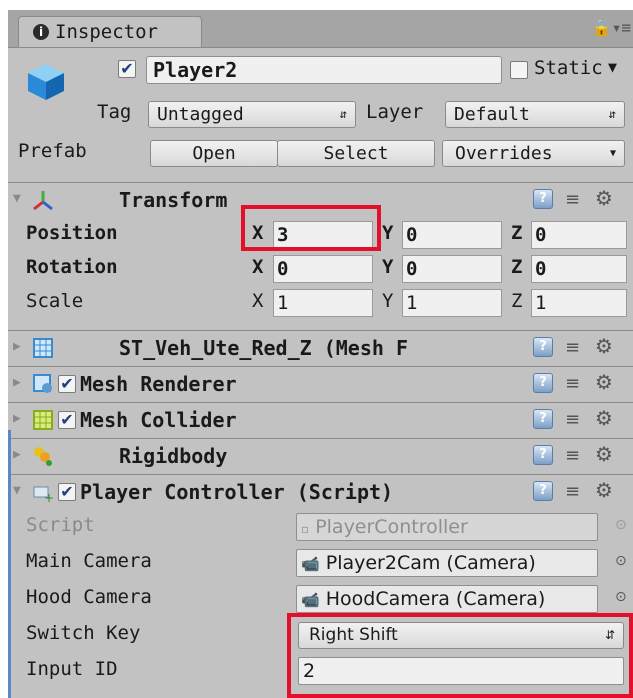  Describe the element at coordinates (612, 153) in the screenshot. I see `dropdown-arrow-icon: ▼` at that location.